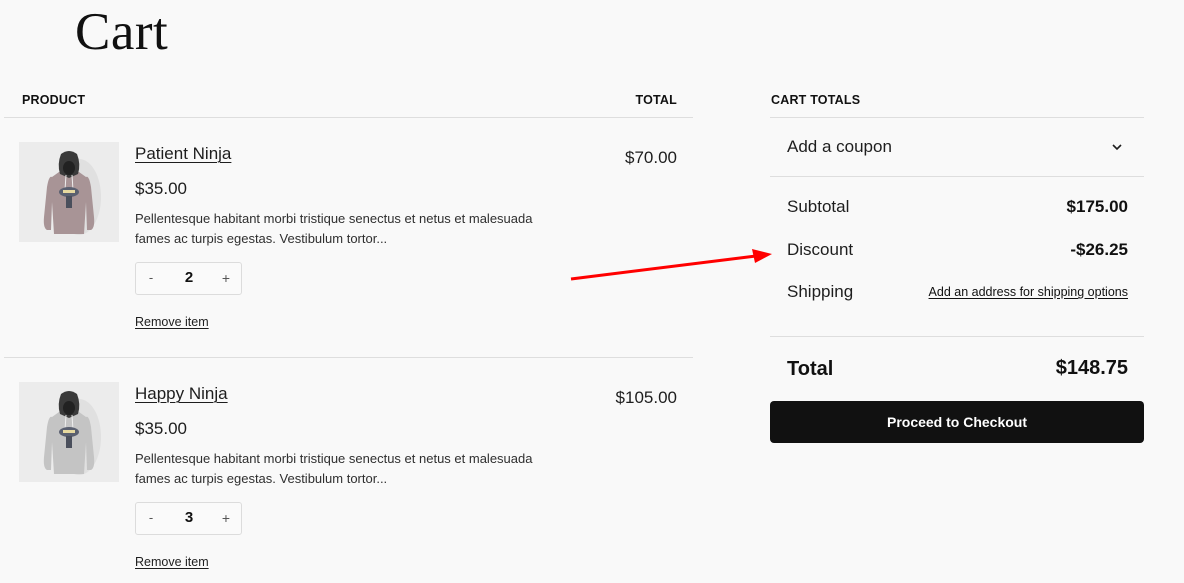 Image resolution: width=1184 pixels, height=583 pixels. I want to click on add-shipping-address-link: Add an address for shipping options, so click(1028, 292).